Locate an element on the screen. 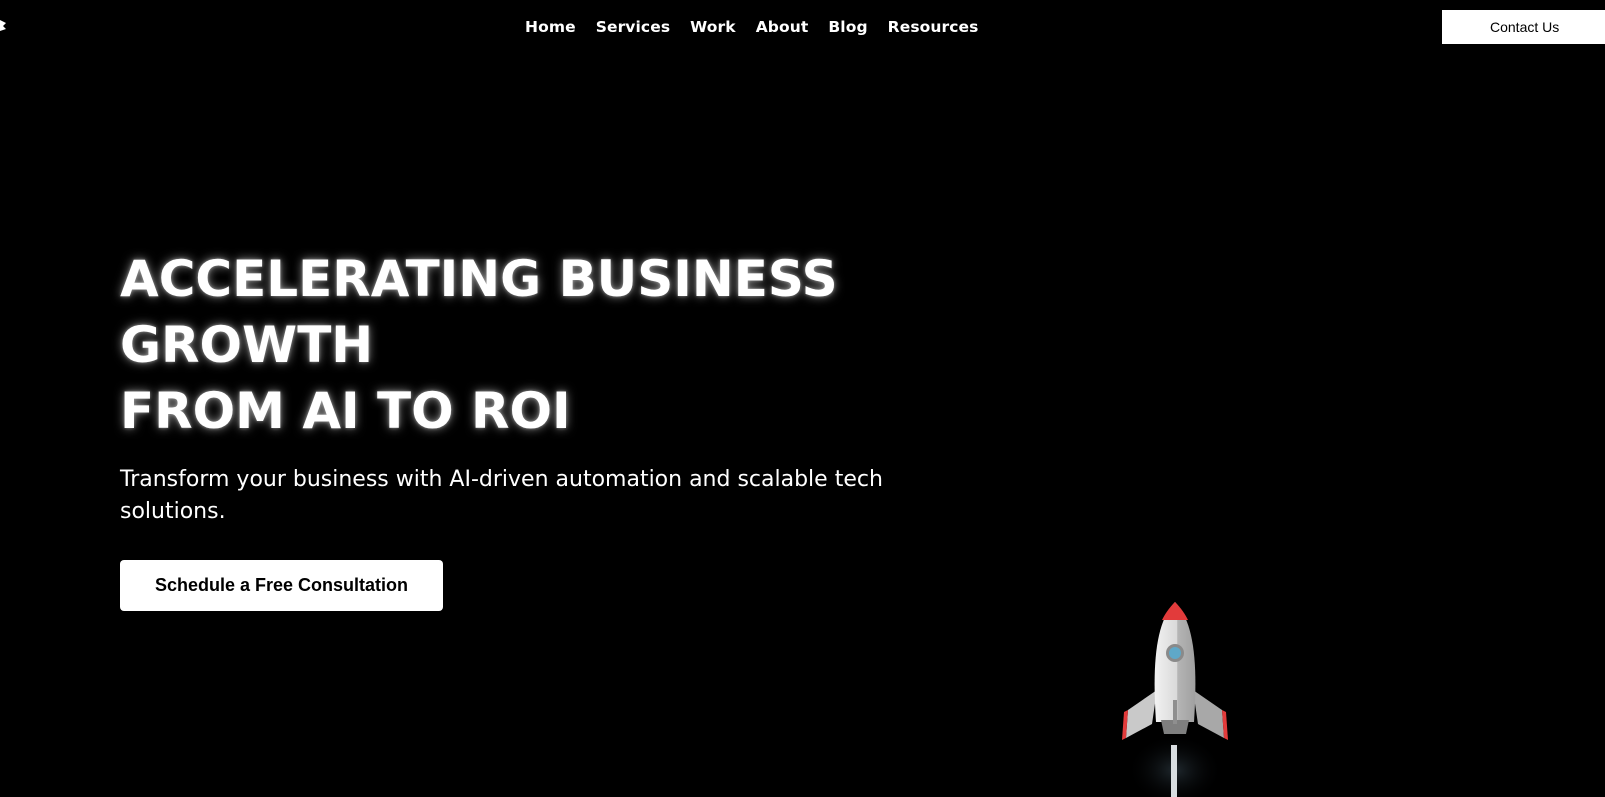 This screenshot has width=1605, height=797. hero-title-line-2: GROWTH is located at coordinates (247, 345).